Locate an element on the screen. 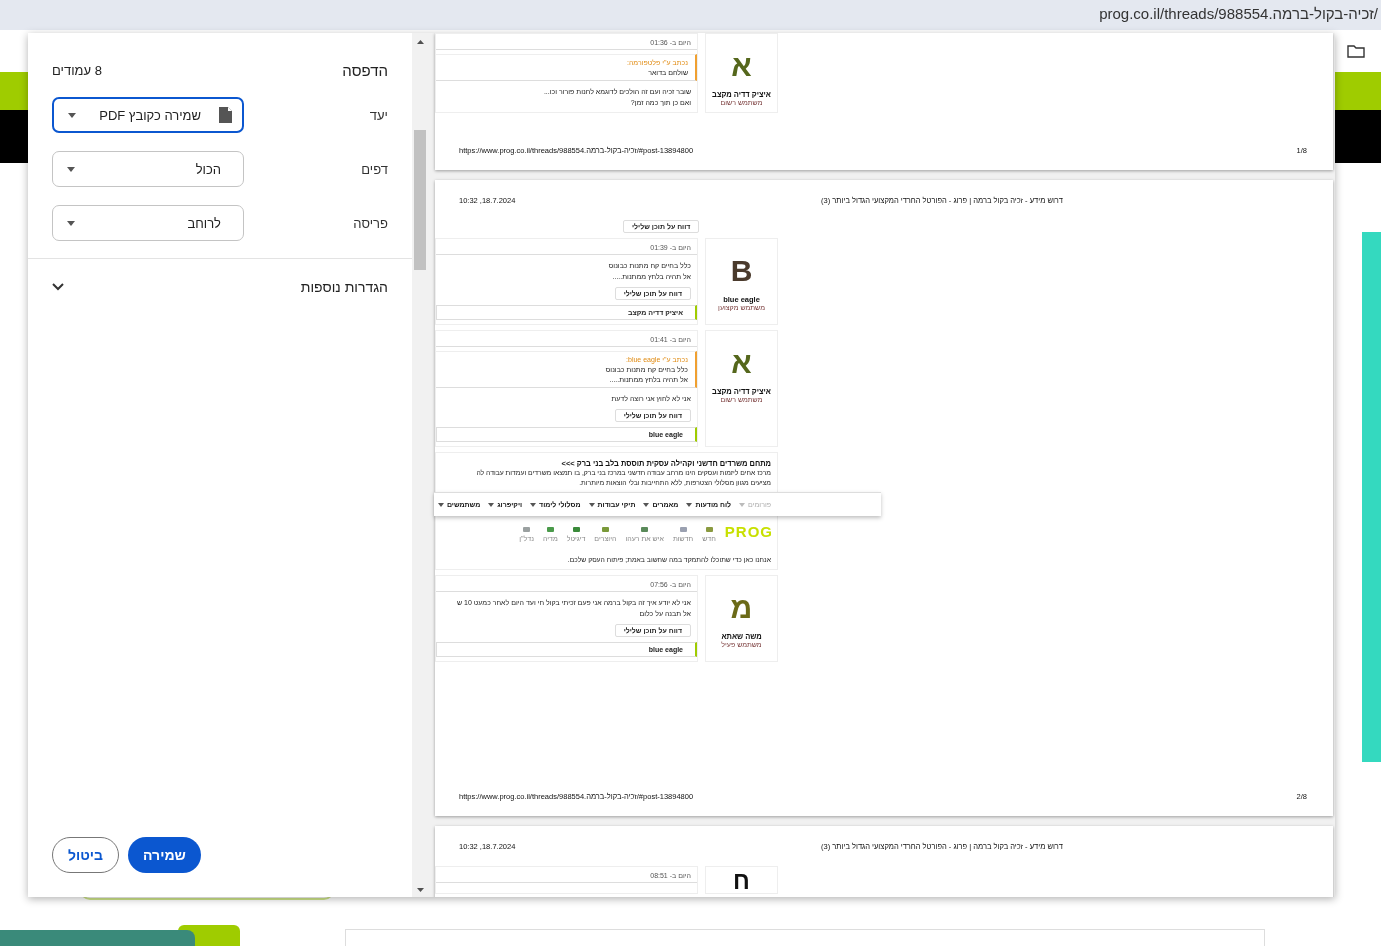  avatar-letter: ח is located at coordinates (741, 881).